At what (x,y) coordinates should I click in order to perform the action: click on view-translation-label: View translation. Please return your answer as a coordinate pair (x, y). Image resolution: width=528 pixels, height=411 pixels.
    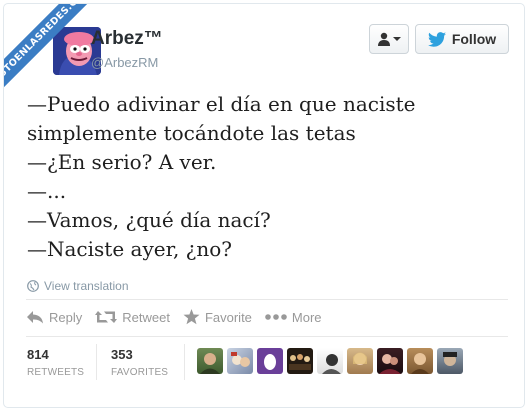
    Looking at the image, I should click on (86, 286).